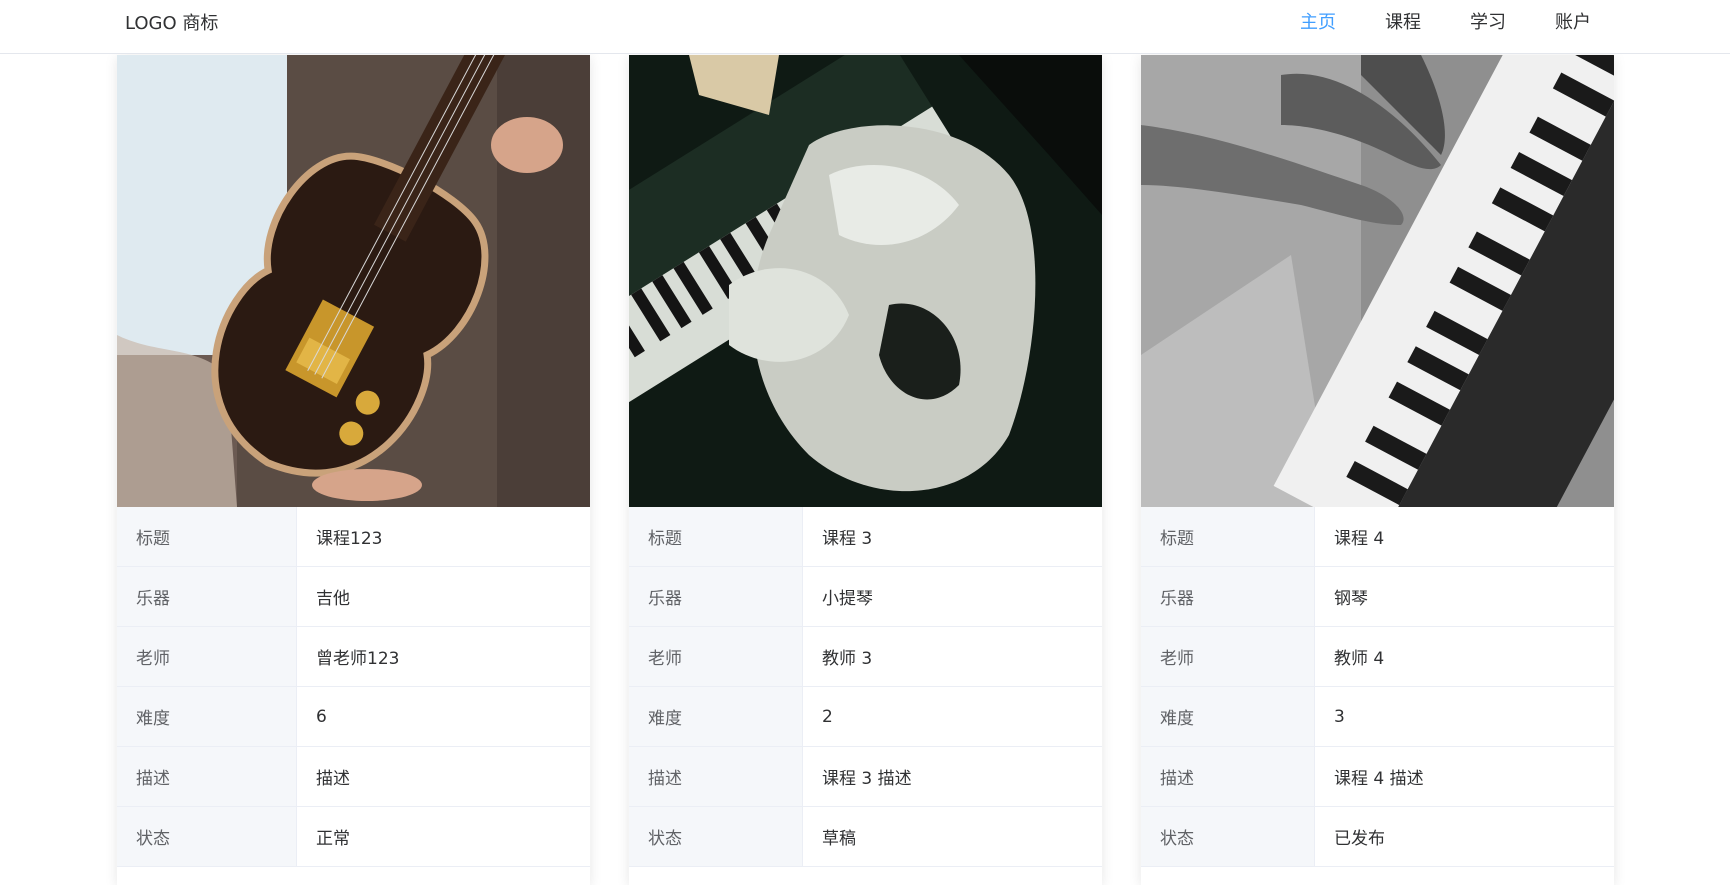  Describe the element at coordinates (847, 659) in the screenshot. I see `course-teacher: 教师 3` at that location.